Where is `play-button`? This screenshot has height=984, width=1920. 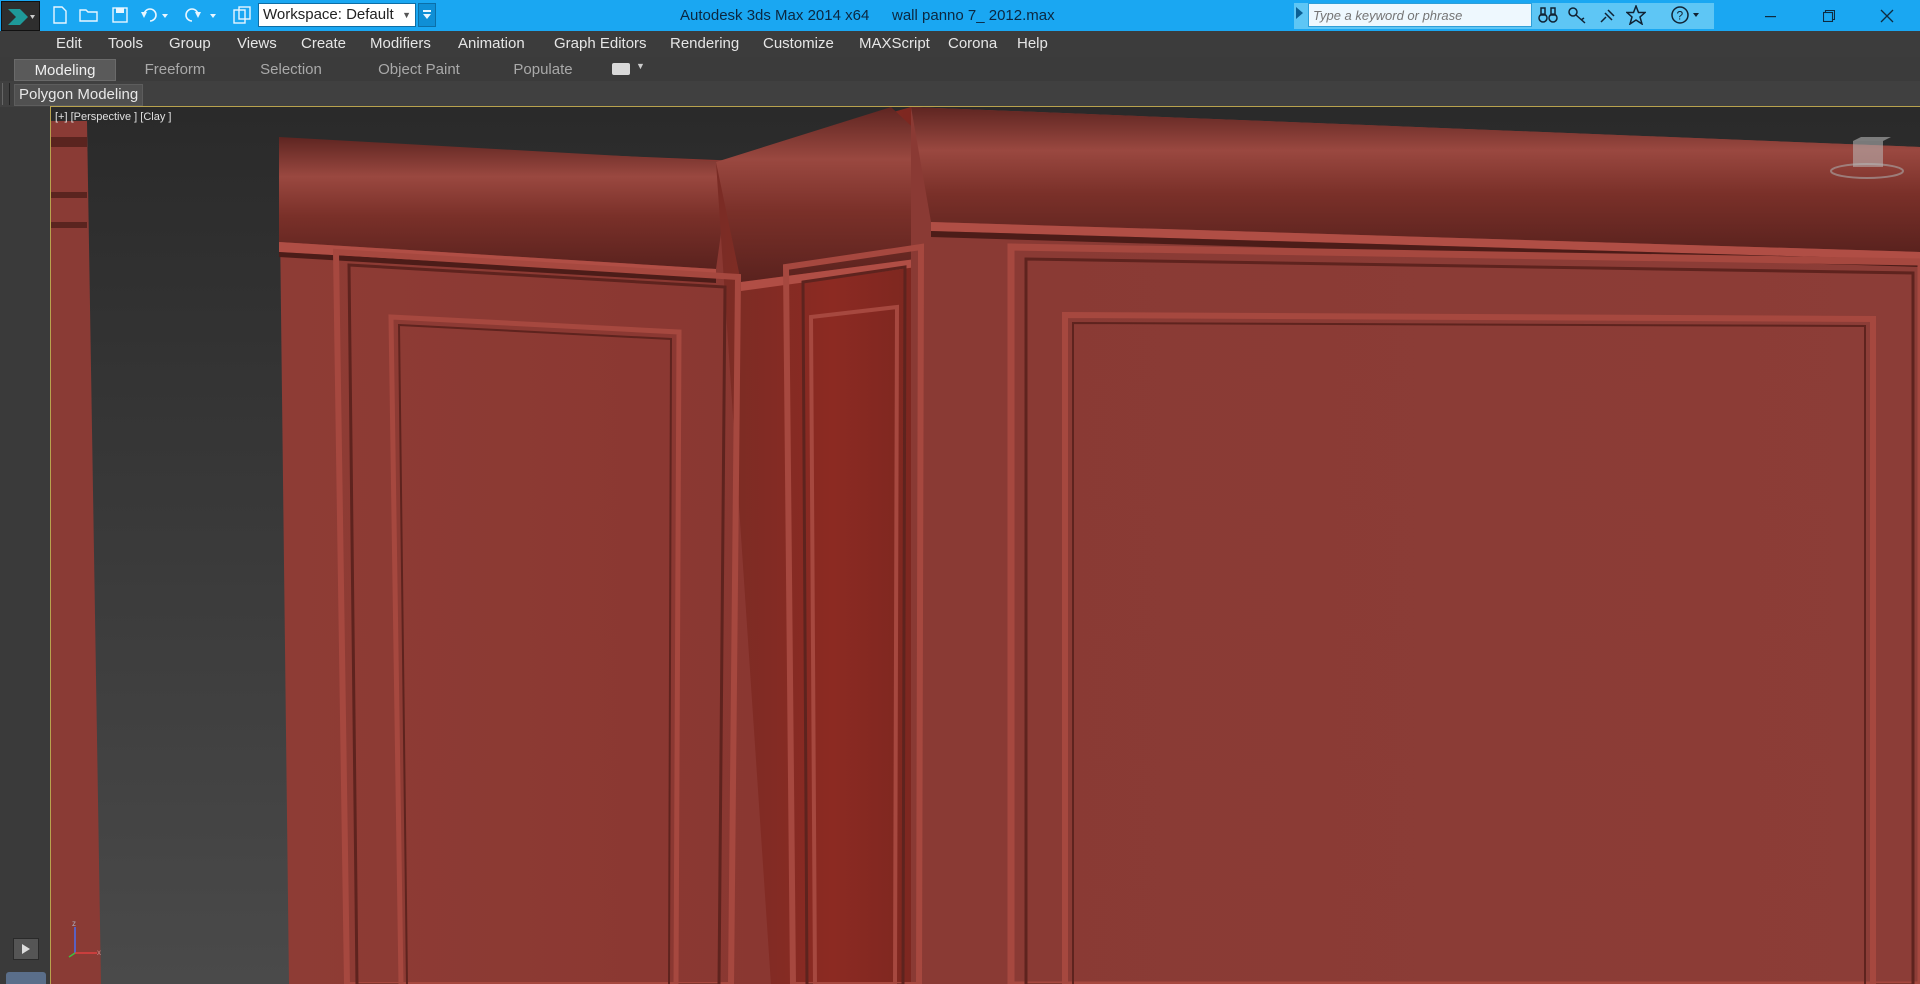 play-button is located at coordinates (26, 949).